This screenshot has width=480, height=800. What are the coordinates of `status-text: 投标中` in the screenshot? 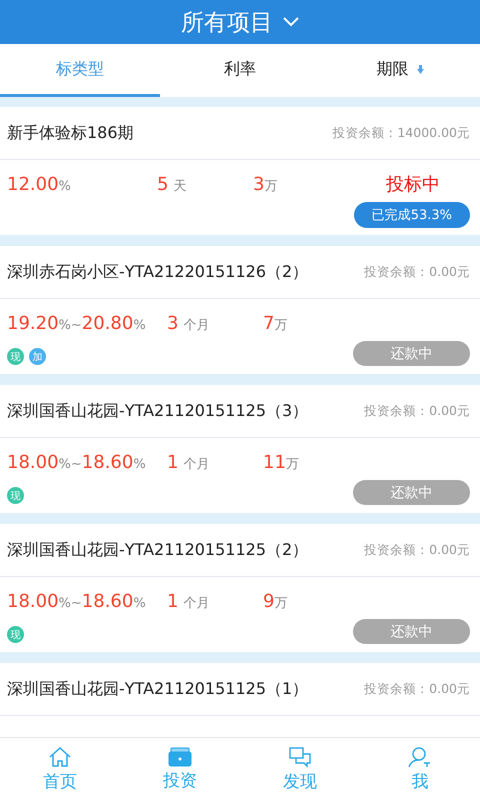 It's located at (413, 184).